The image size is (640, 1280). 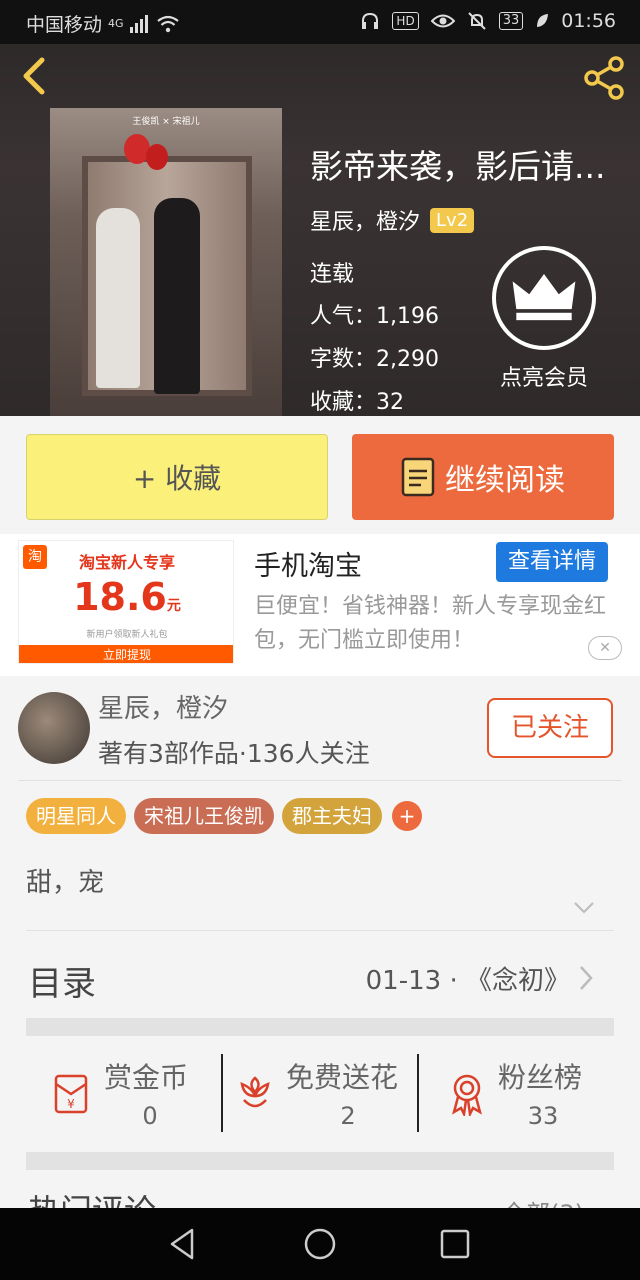 What do you see at coordinates (342, 1077) in the screenshot?
I see `send-flower-label: 免费送花` at bounding box center [342, 1077].